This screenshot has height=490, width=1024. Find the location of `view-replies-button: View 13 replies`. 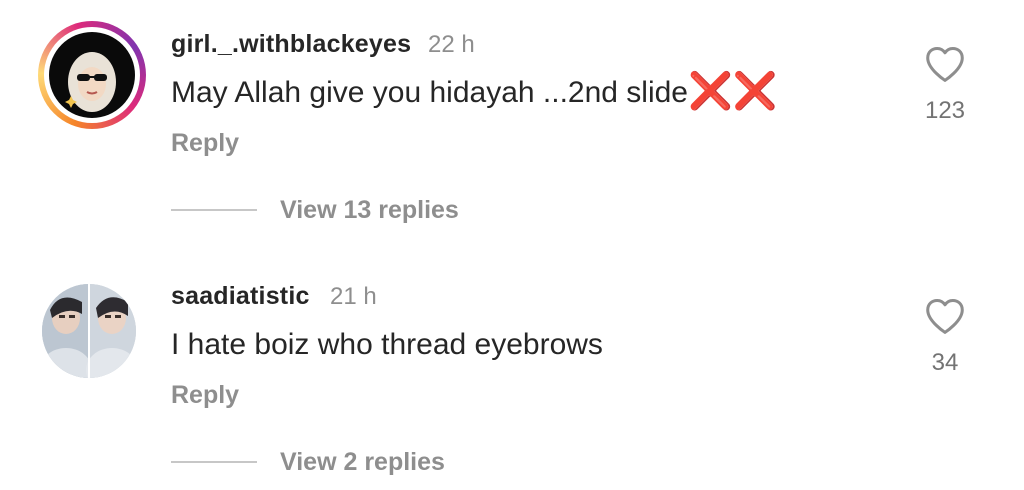

view-replies-button: View 13 replies is located at coordinates (321, 211).